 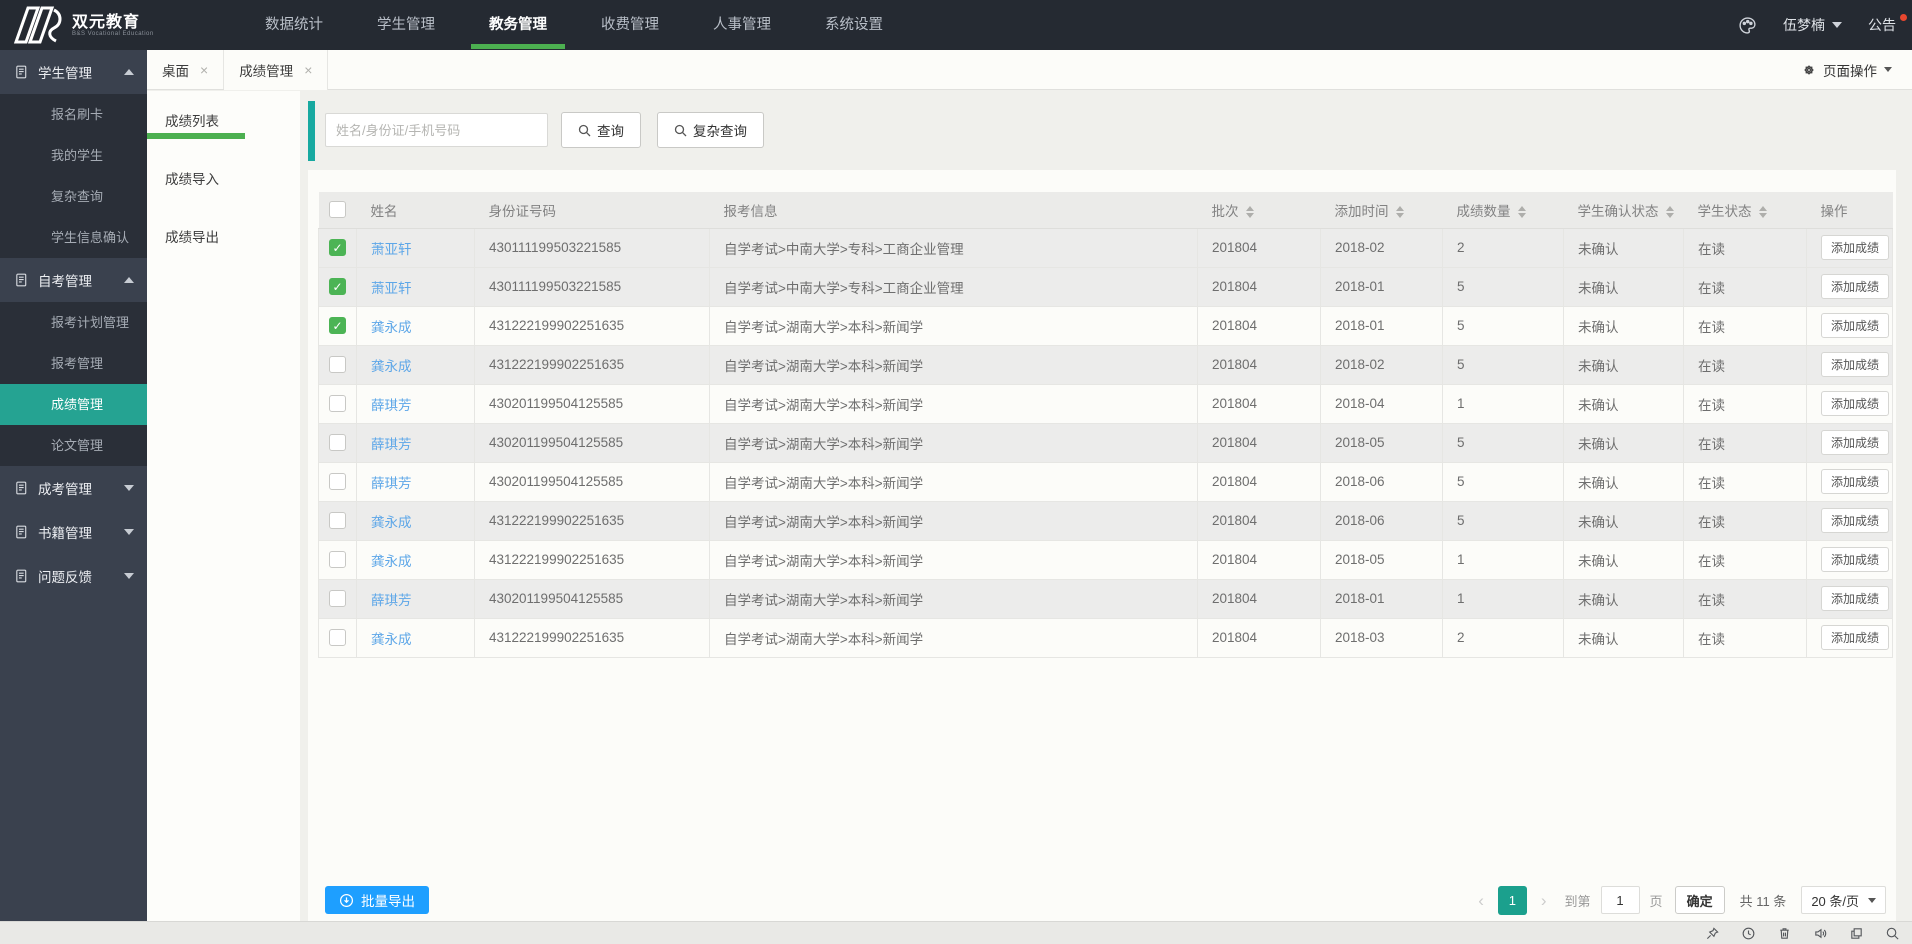 What do you see at coordinates (1712, 933) in the screenshot?
I see `pin-icon` at bounding box center [1712, 933].